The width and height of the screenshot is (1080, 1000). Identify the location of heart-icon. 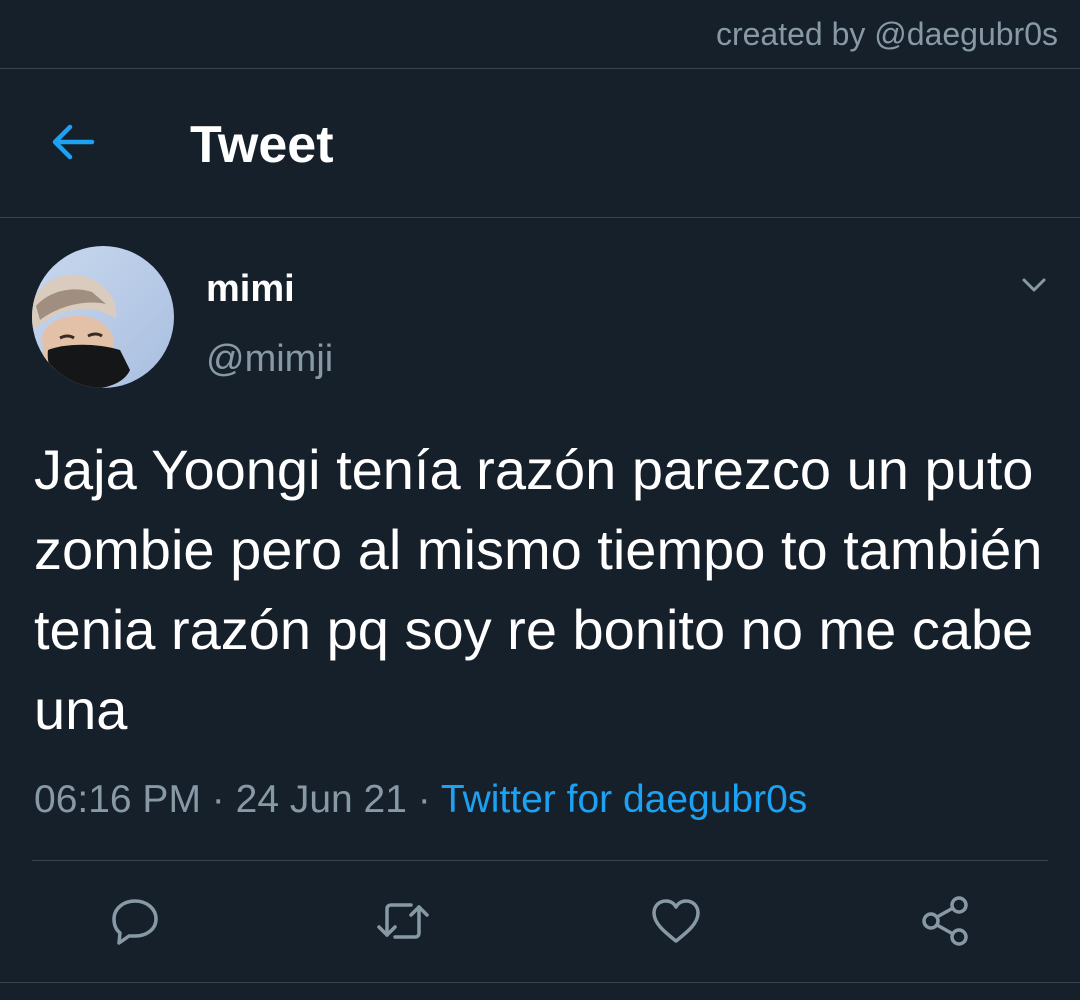
(676, 921).